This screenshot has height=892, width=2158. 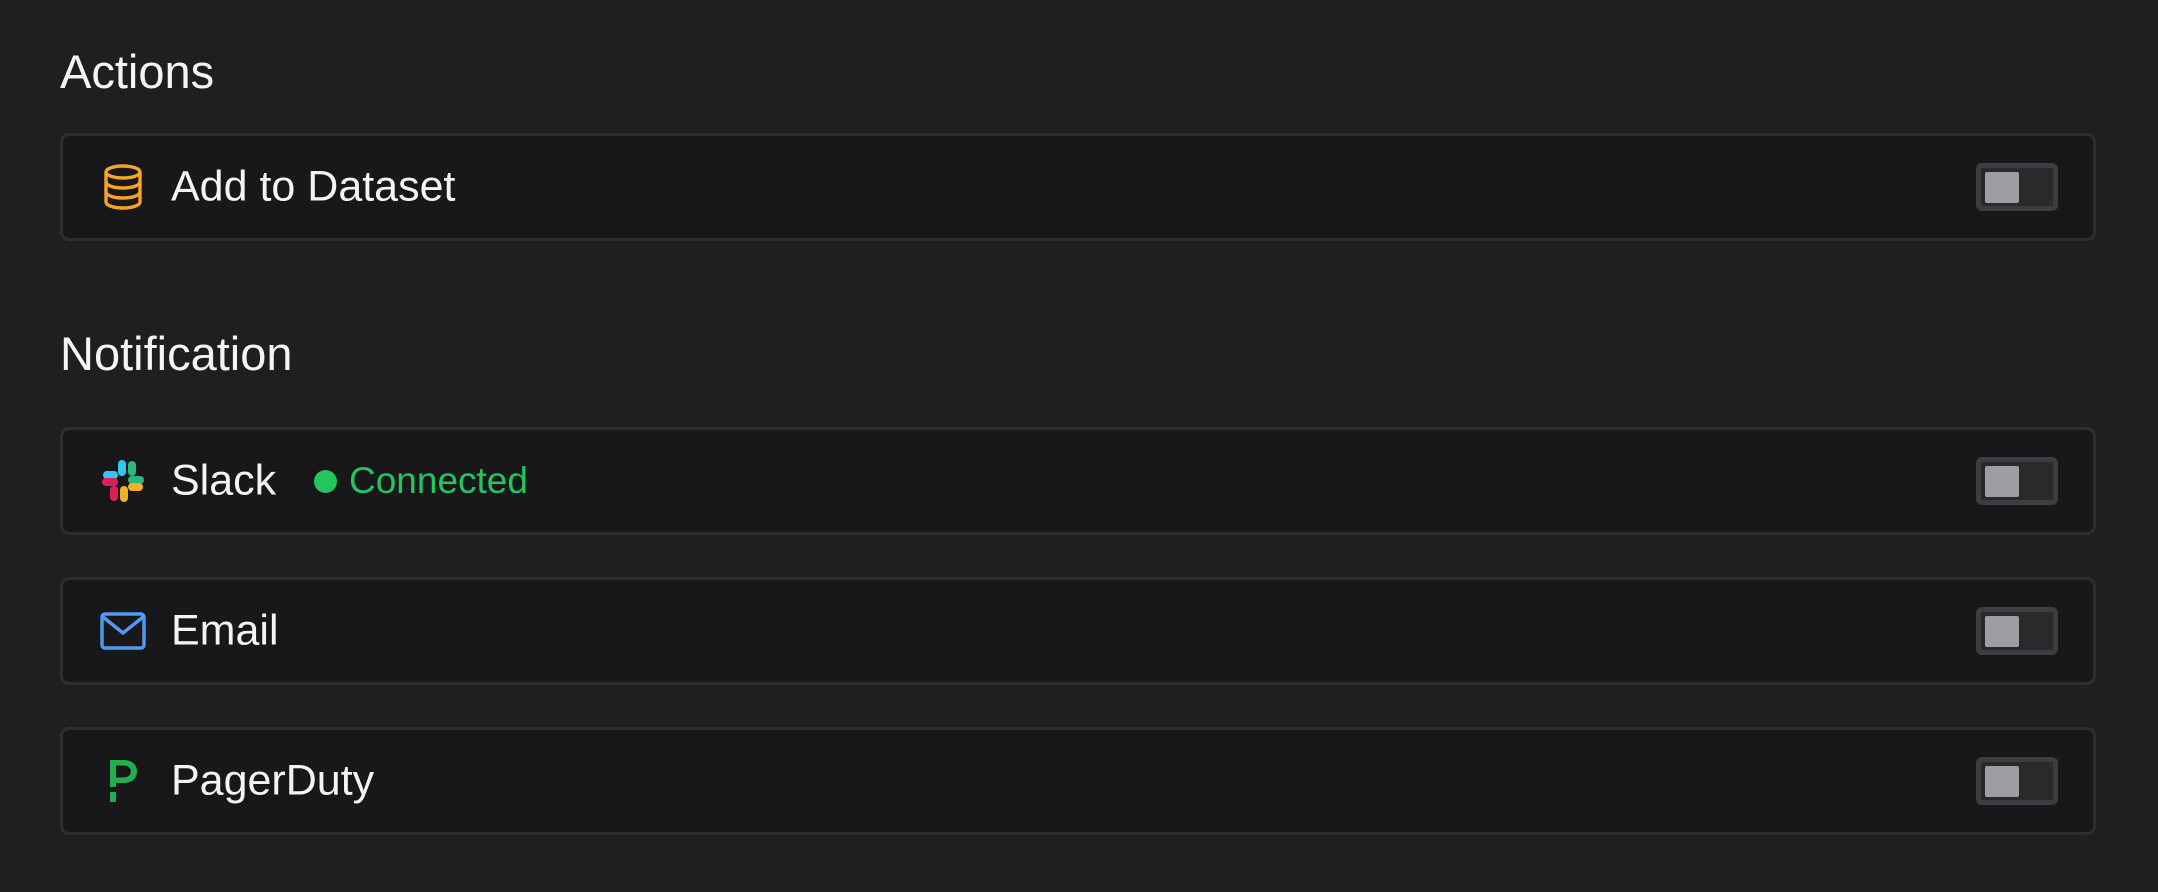 I want to click on notification-label-email: Email, so click(x=225, y=630).